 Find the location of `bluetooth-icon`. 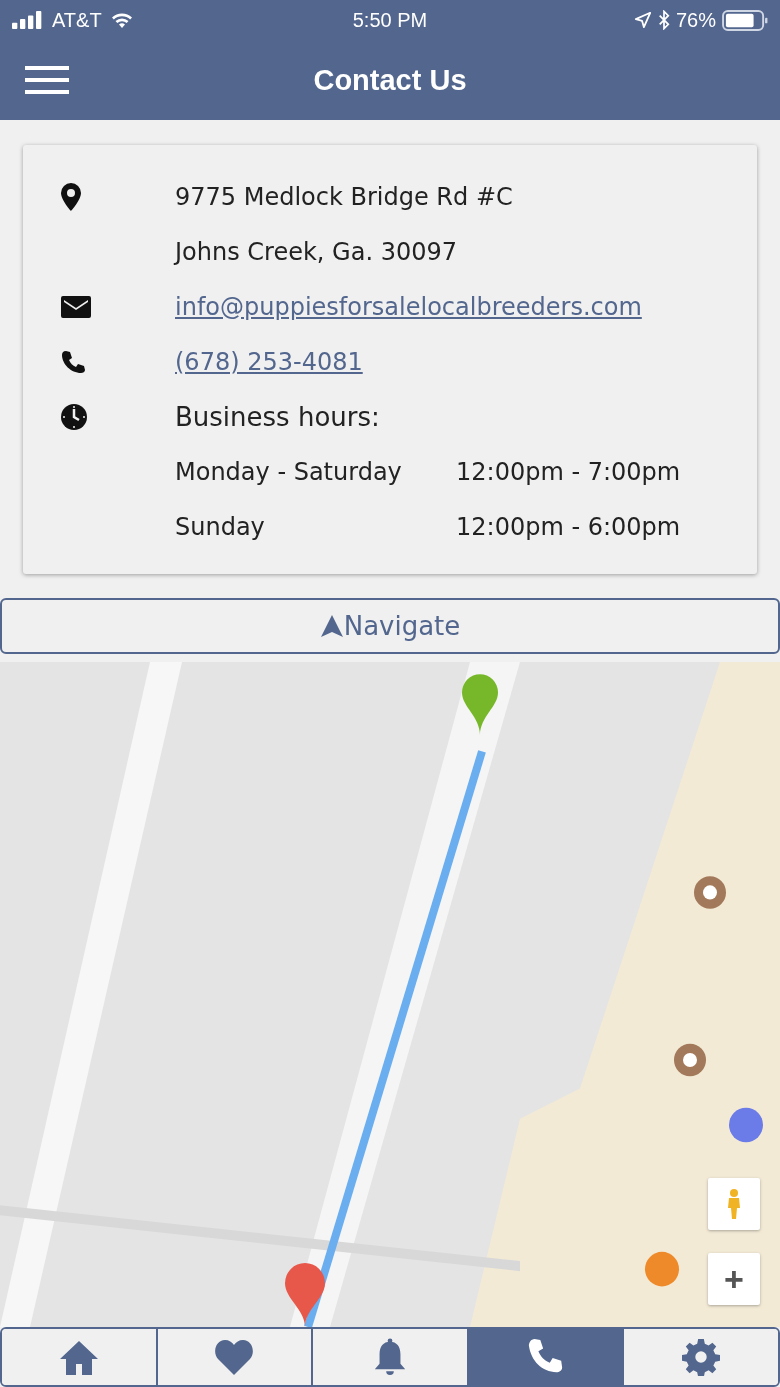

bluetooth-icon is located at coordinates (663, 20).